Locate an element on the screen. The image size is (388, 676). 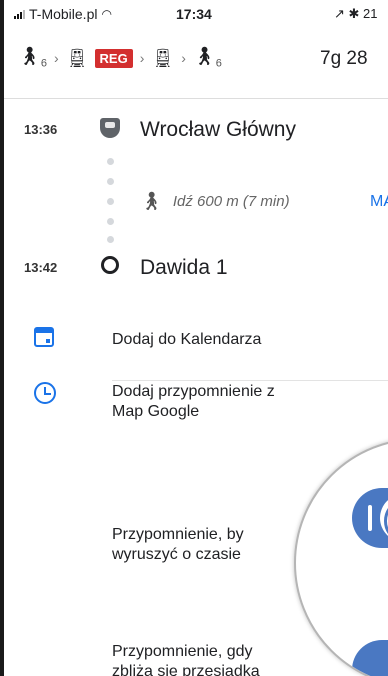
departure-reminder-label: Przypomnienie, by wyruszyć o czasie is located at coordinates (178, 544).